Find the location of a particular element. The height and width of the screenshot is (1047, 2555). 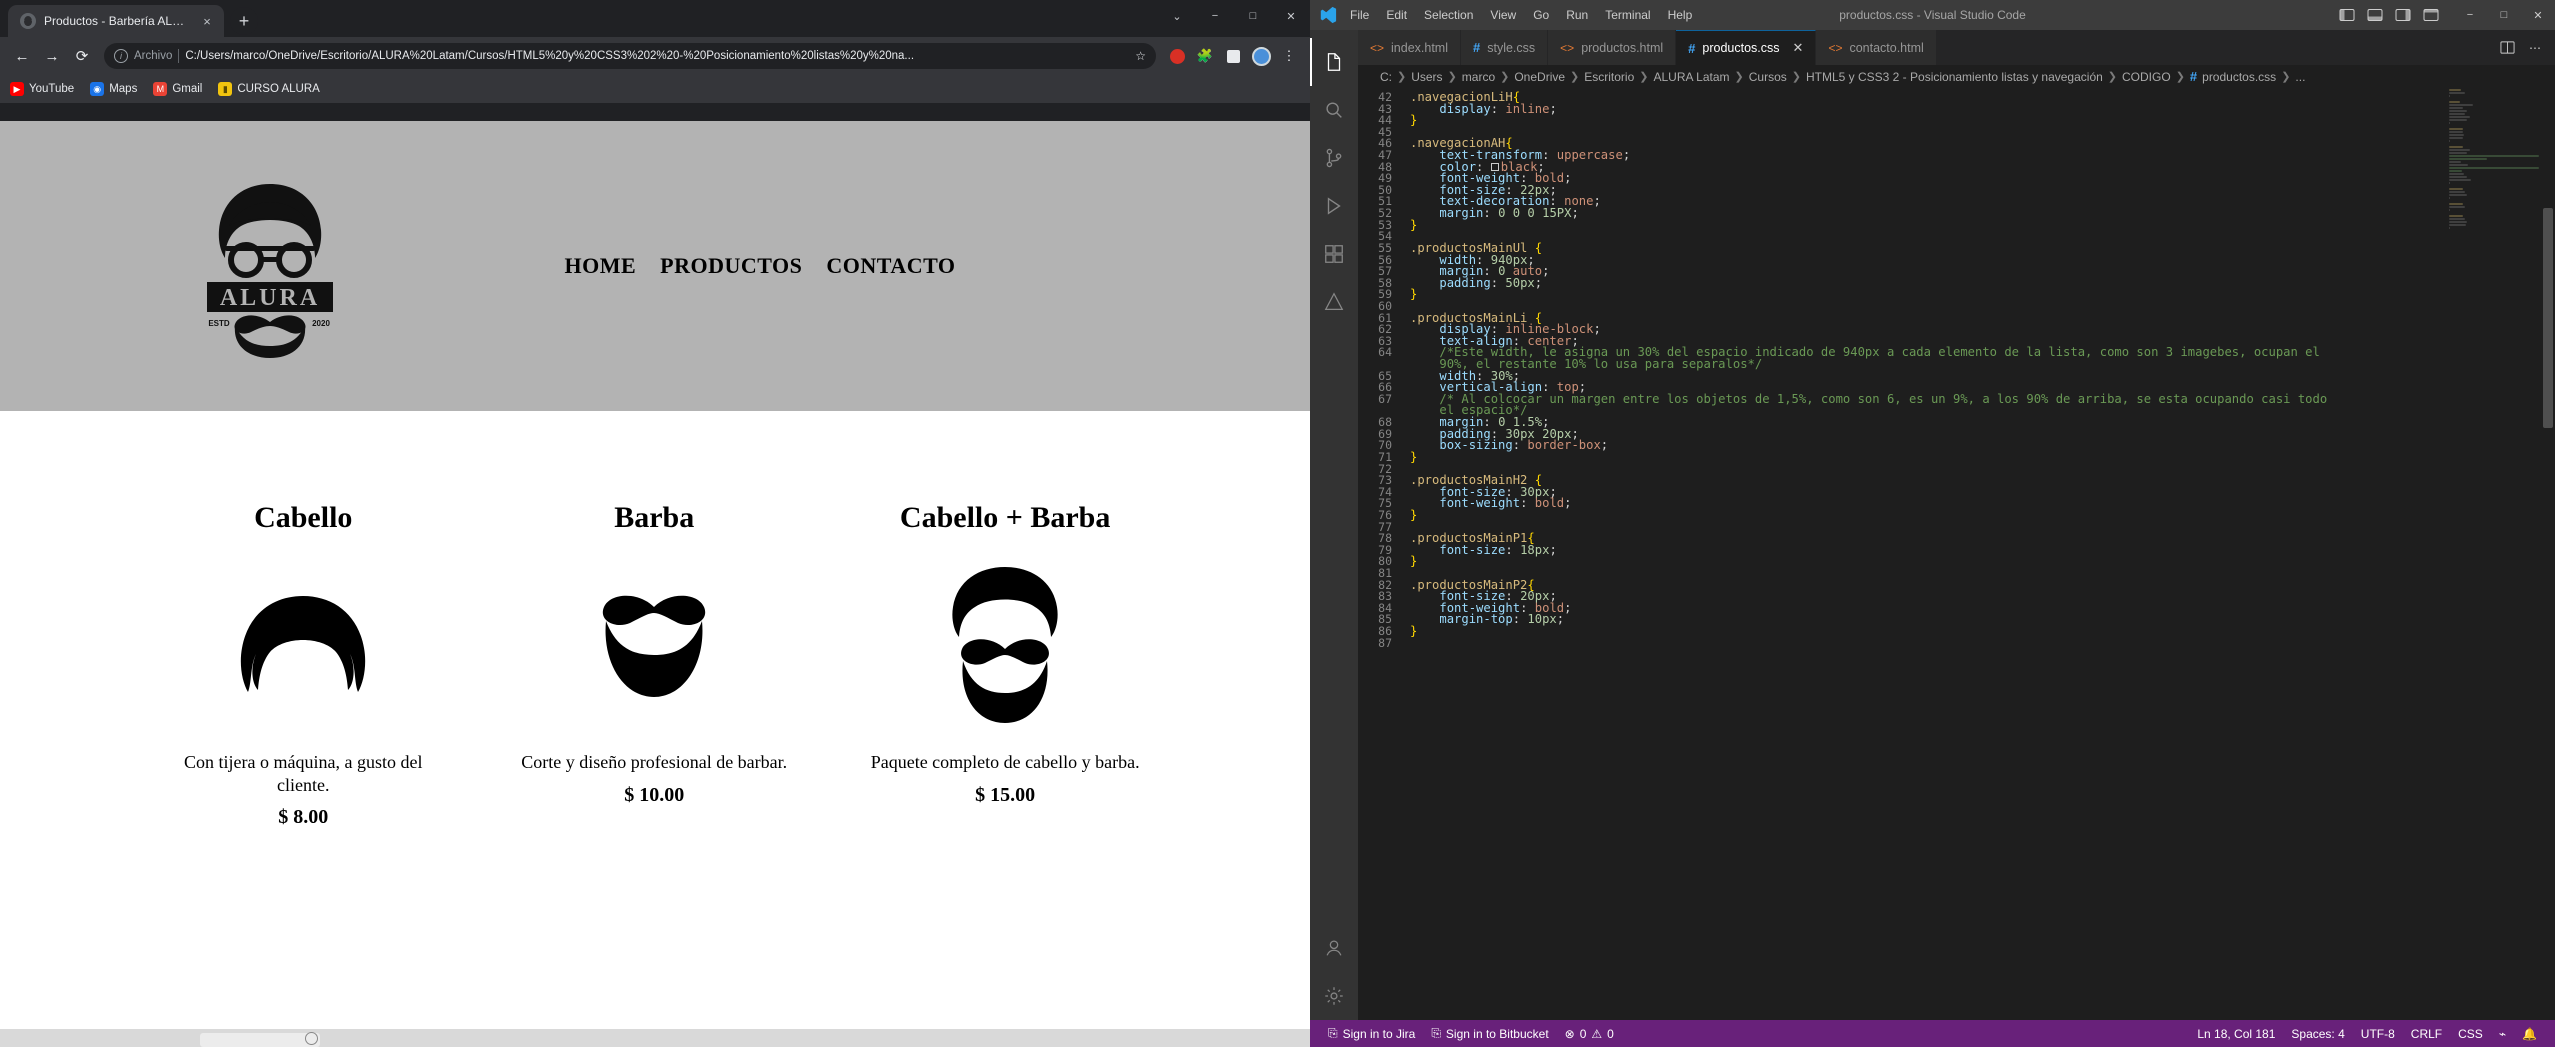

status-indentation: Spaces: 4 is located at coordinates (2317, 1033).